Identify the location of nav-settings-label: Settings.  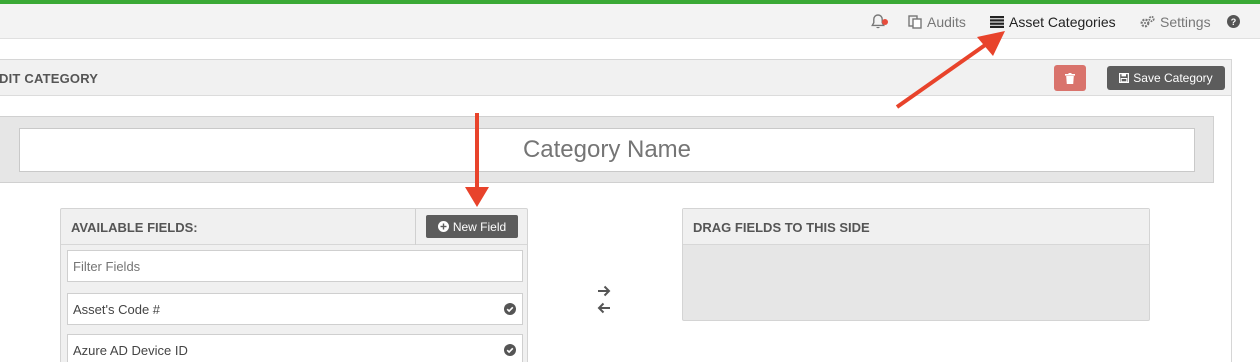
(1185, 21).